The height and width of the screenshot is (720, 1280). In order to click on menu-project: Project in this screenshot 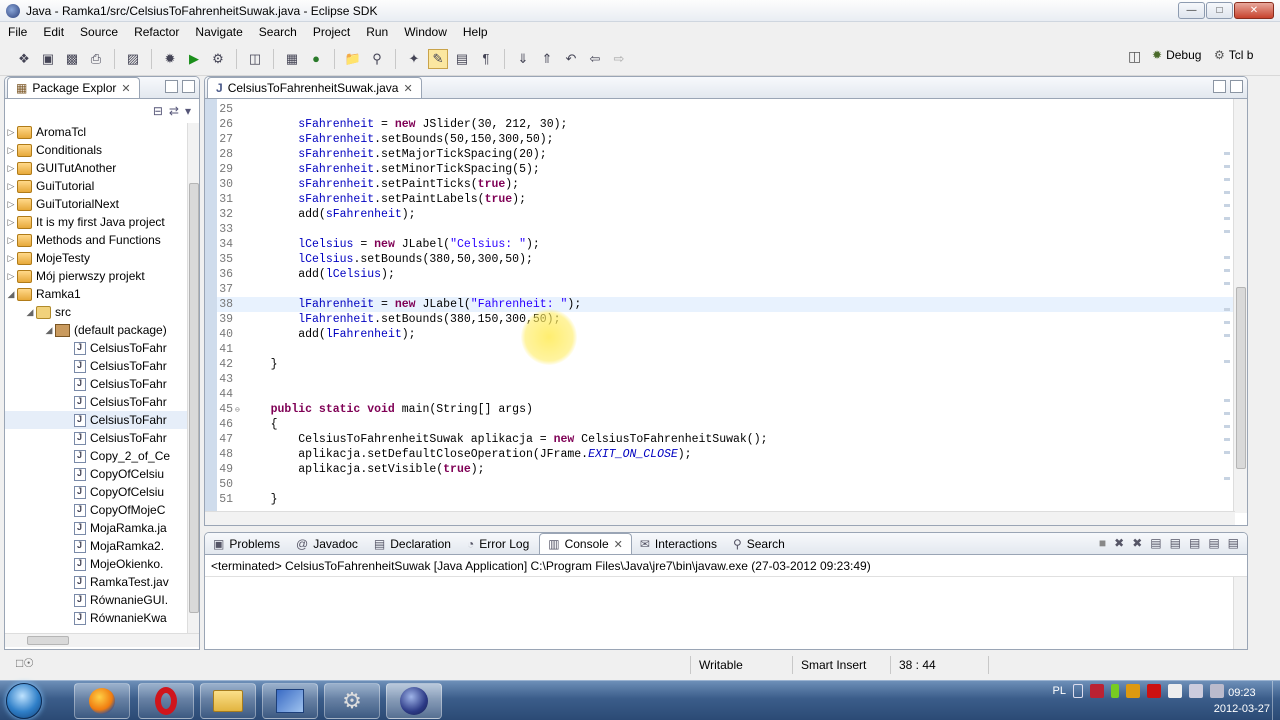, I will do `click(331, 32)`.